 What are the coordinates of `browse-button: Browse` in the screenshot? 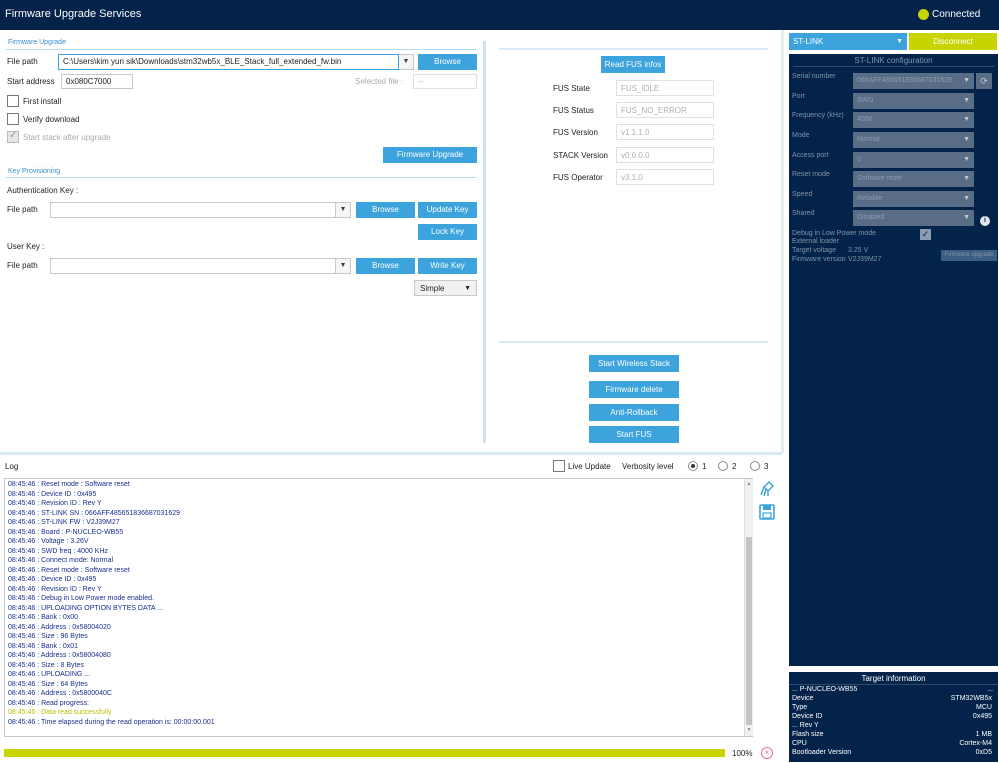 It's located at (447, 62).